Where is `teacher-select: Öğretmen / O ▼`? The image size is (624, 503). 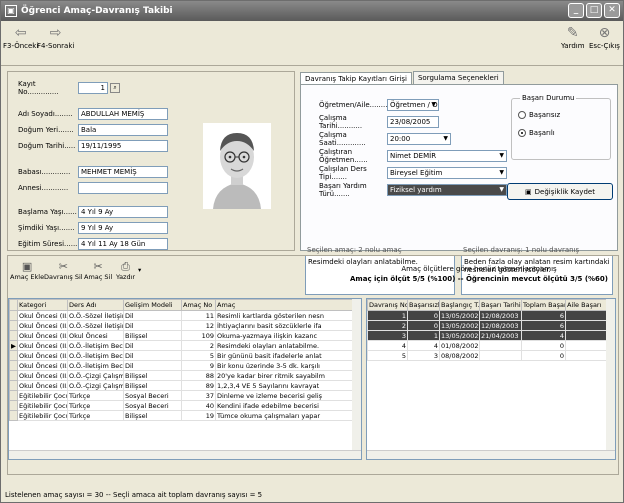
teacher-select: Öğretmen / O ▼ is located at coordinates (413, 105).